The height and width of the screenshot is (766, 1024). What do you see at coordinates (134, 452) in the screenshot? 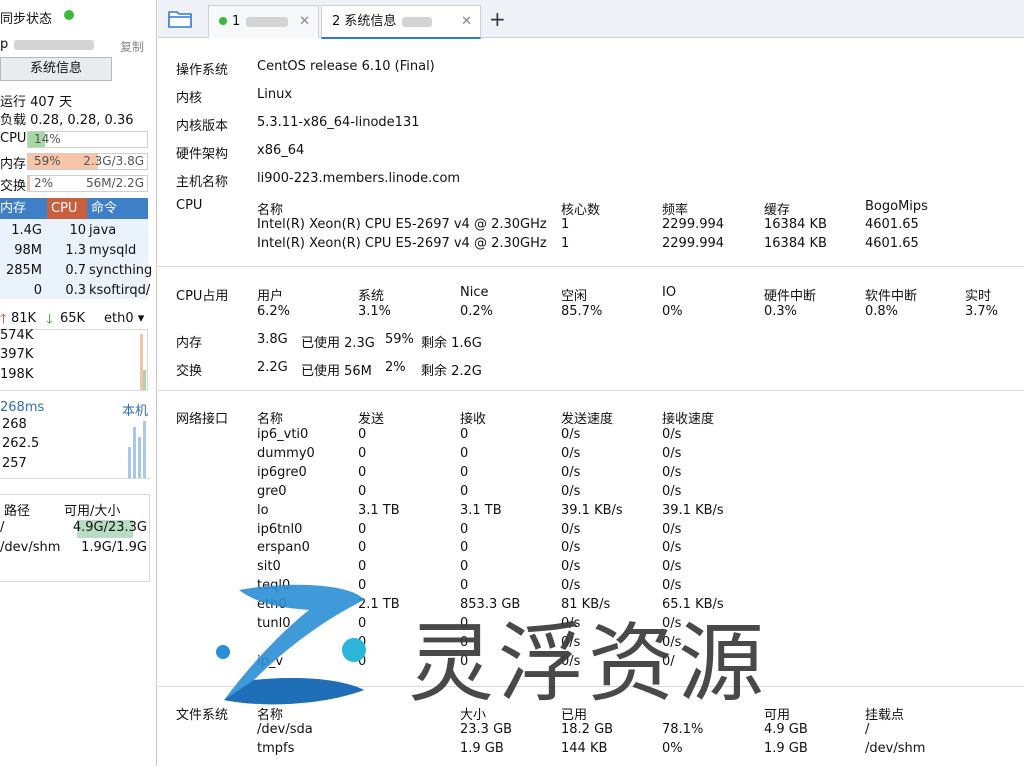
I see `ping-graph-bar` at bounding box center [134, 452].